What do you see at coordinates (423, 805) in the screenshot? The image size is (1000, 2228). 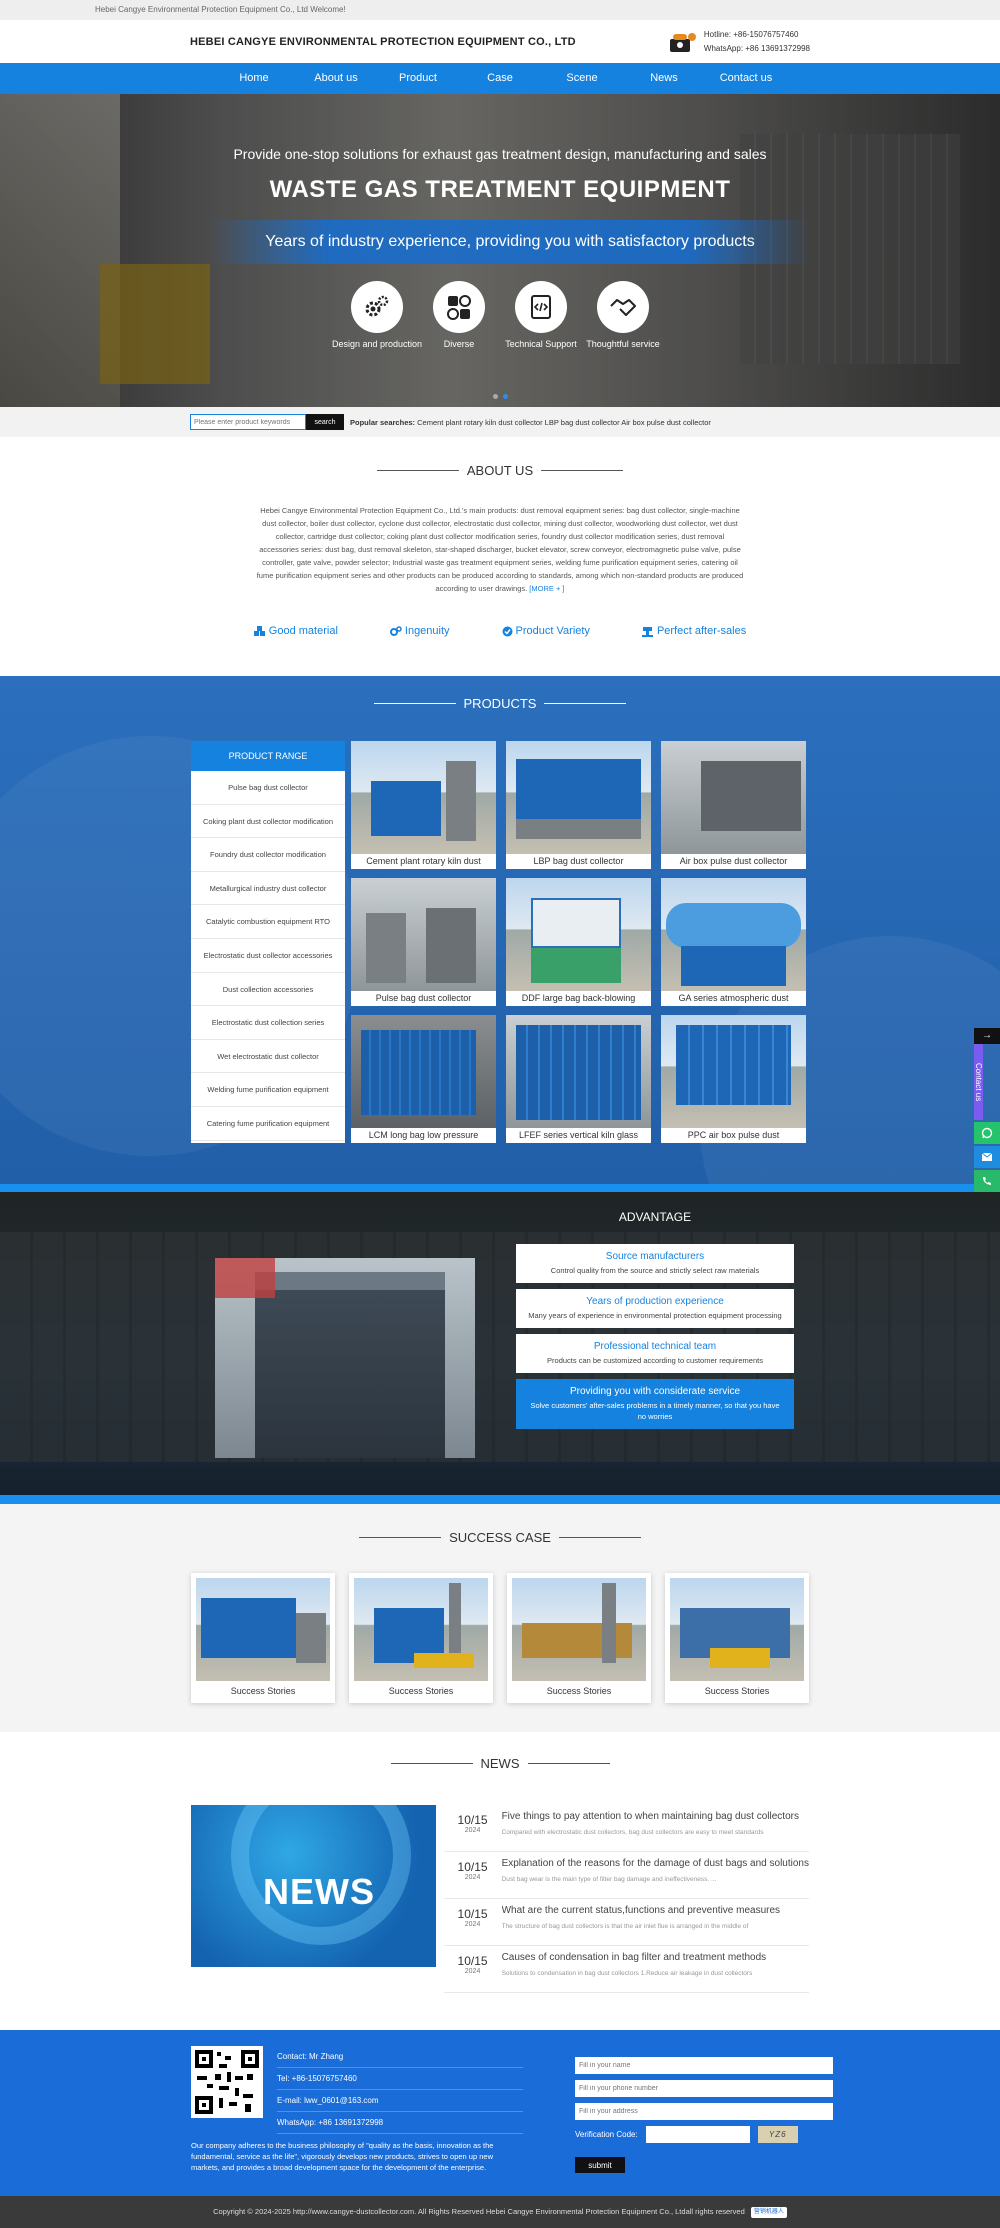 I see `product-card: Cement plant rotary kiln dust` at bounding box center [423, 805].